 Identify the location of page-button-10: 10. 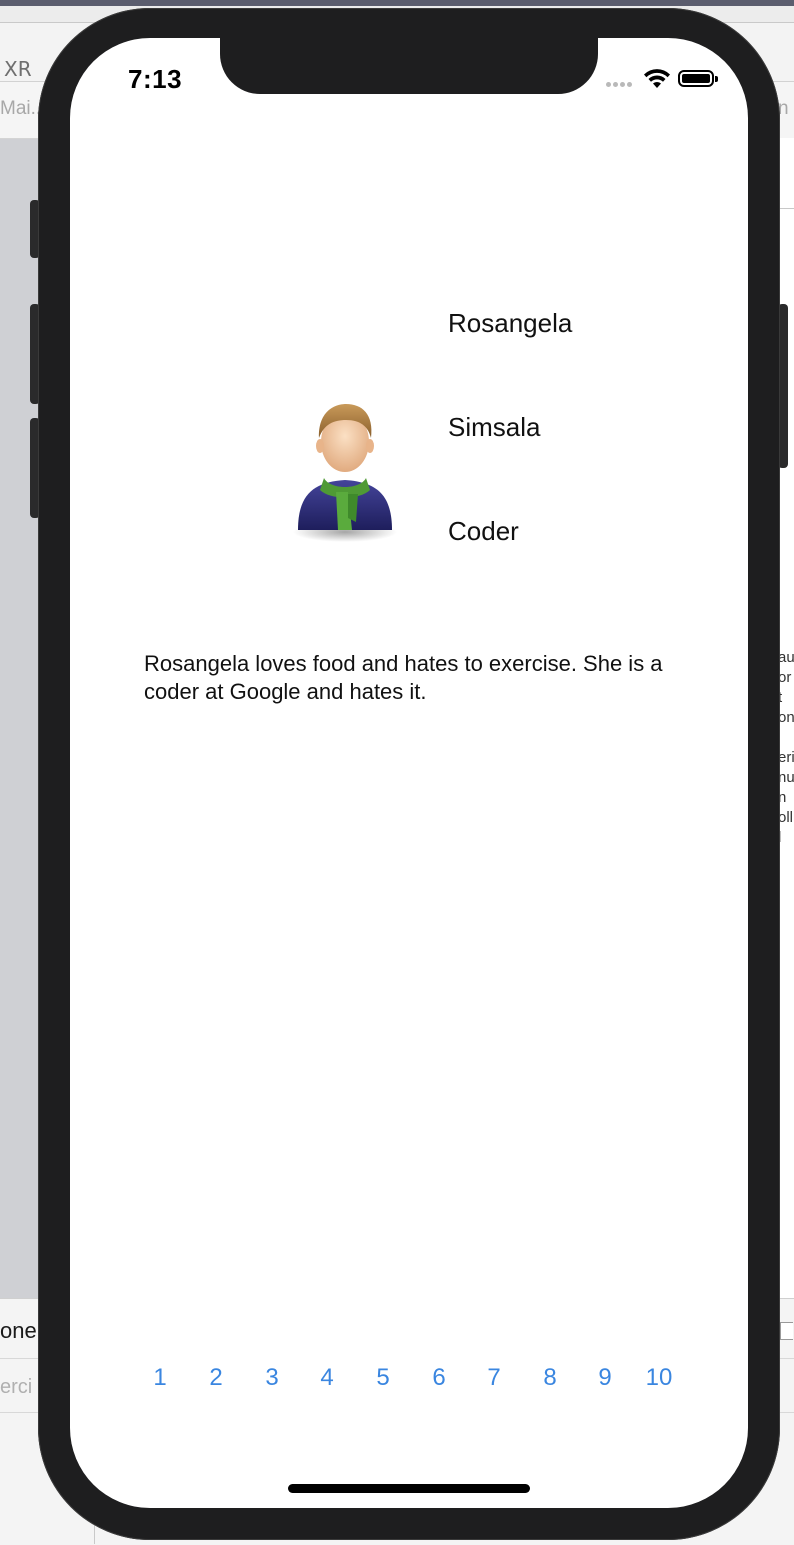
(659, 1378).